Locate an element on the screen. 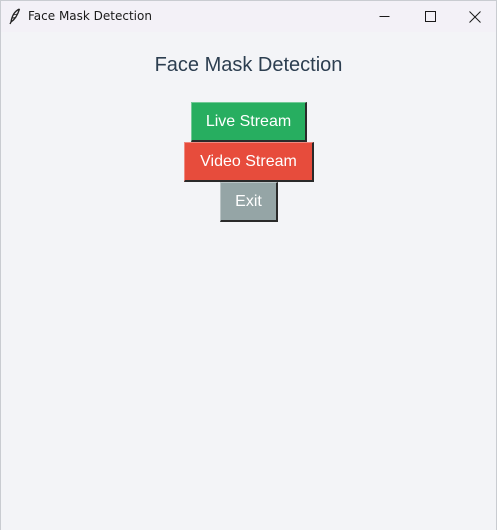 The width and height of the screenshot is (497, 530). close-button is located at coordinates (474, 16).